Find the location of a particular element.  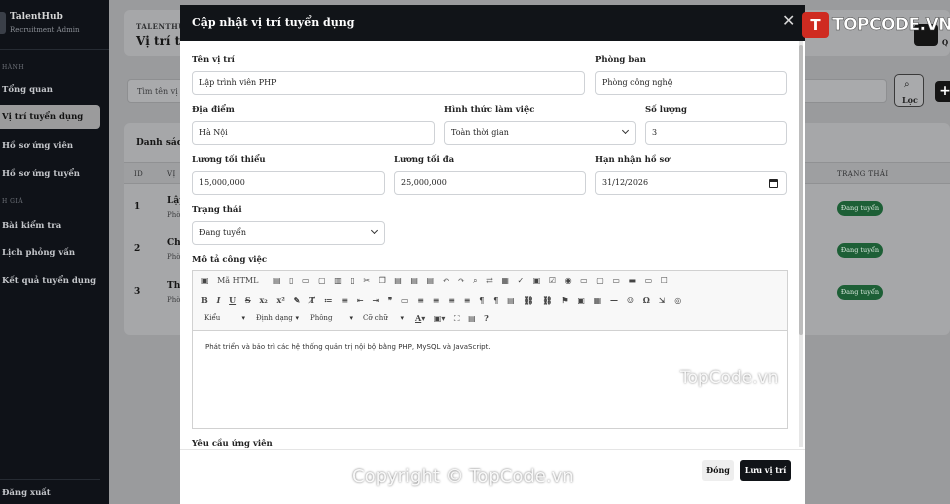

brand-name: TalentHub is located at coordinates (36, 17).